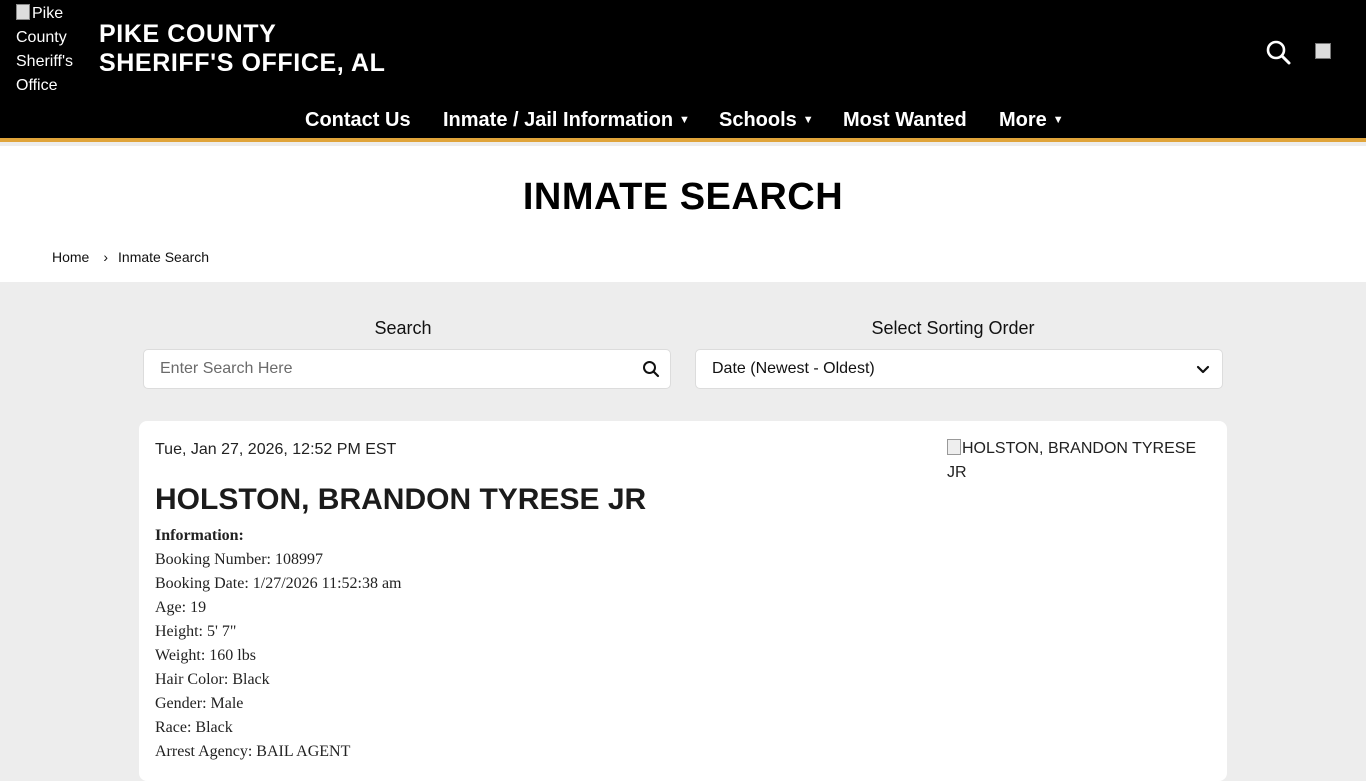 This screenshot has width=1366, height=781. What do you see at coordinates (205, 655) in the screenshot?
I see `info-weight: Weight: 160 lbs` at bounding box center [205, 655].